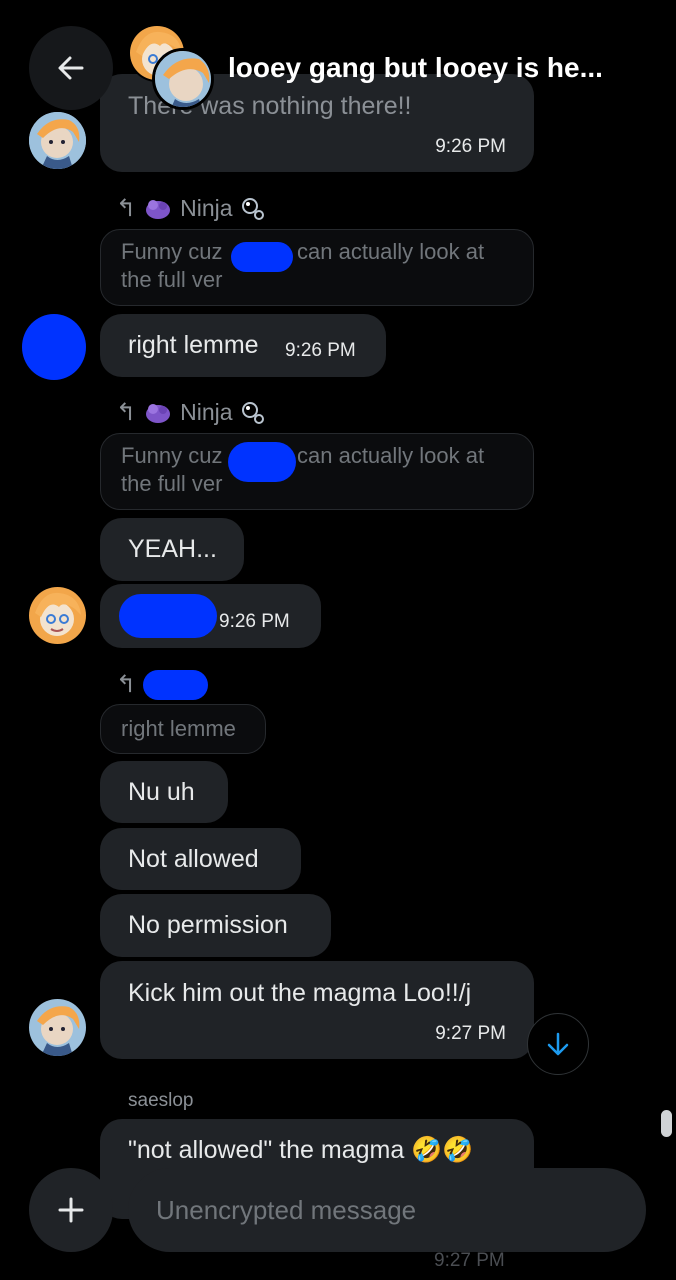  What do you see at coordinates (666, 1123) in the screenshot?
I see `scrollbar-thumb` at bounding box center [666, 1123].